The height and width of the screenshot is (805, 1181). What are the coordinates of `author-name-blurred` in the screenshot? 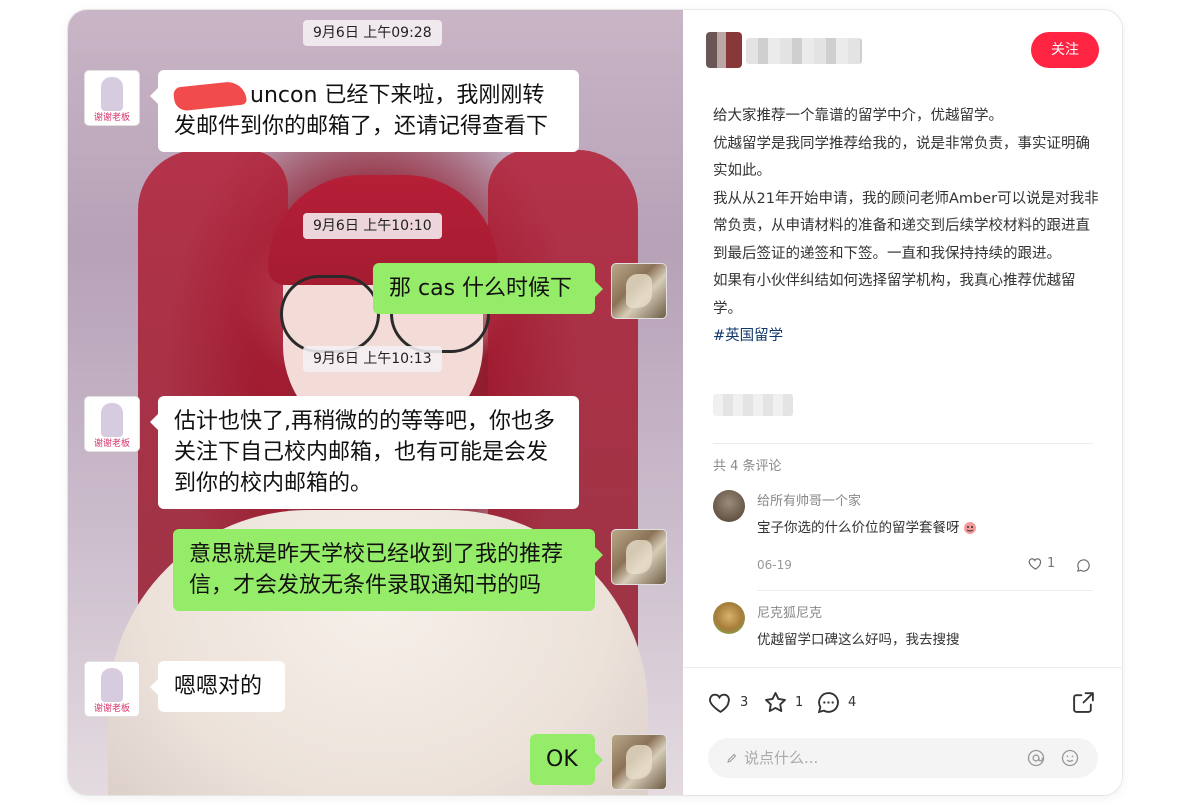 It's located at (804, 51).